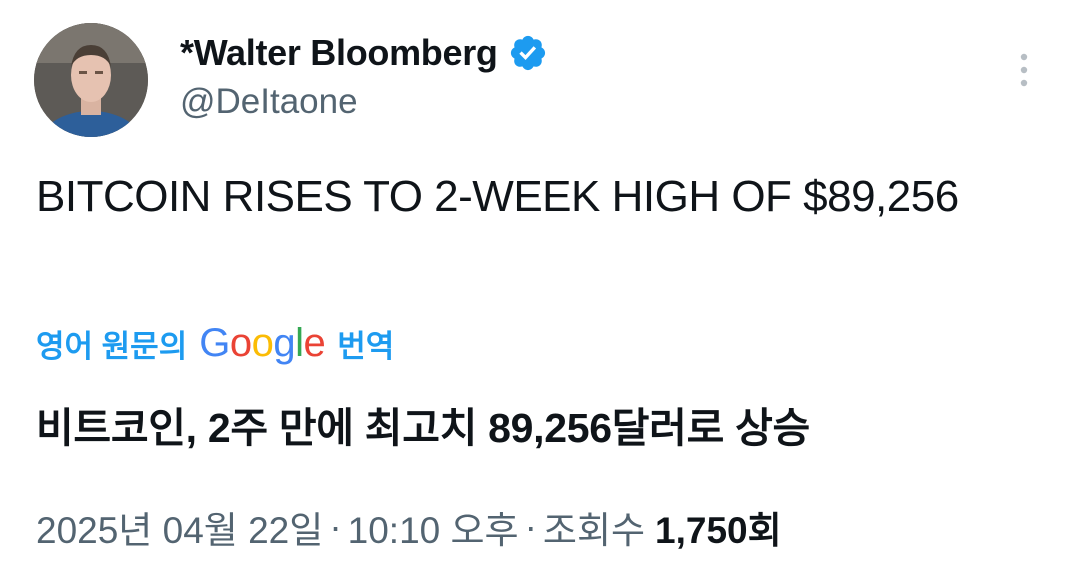 The image size is (1080, 582). I want to click on views-count: 1,750회, so click(718, 530).